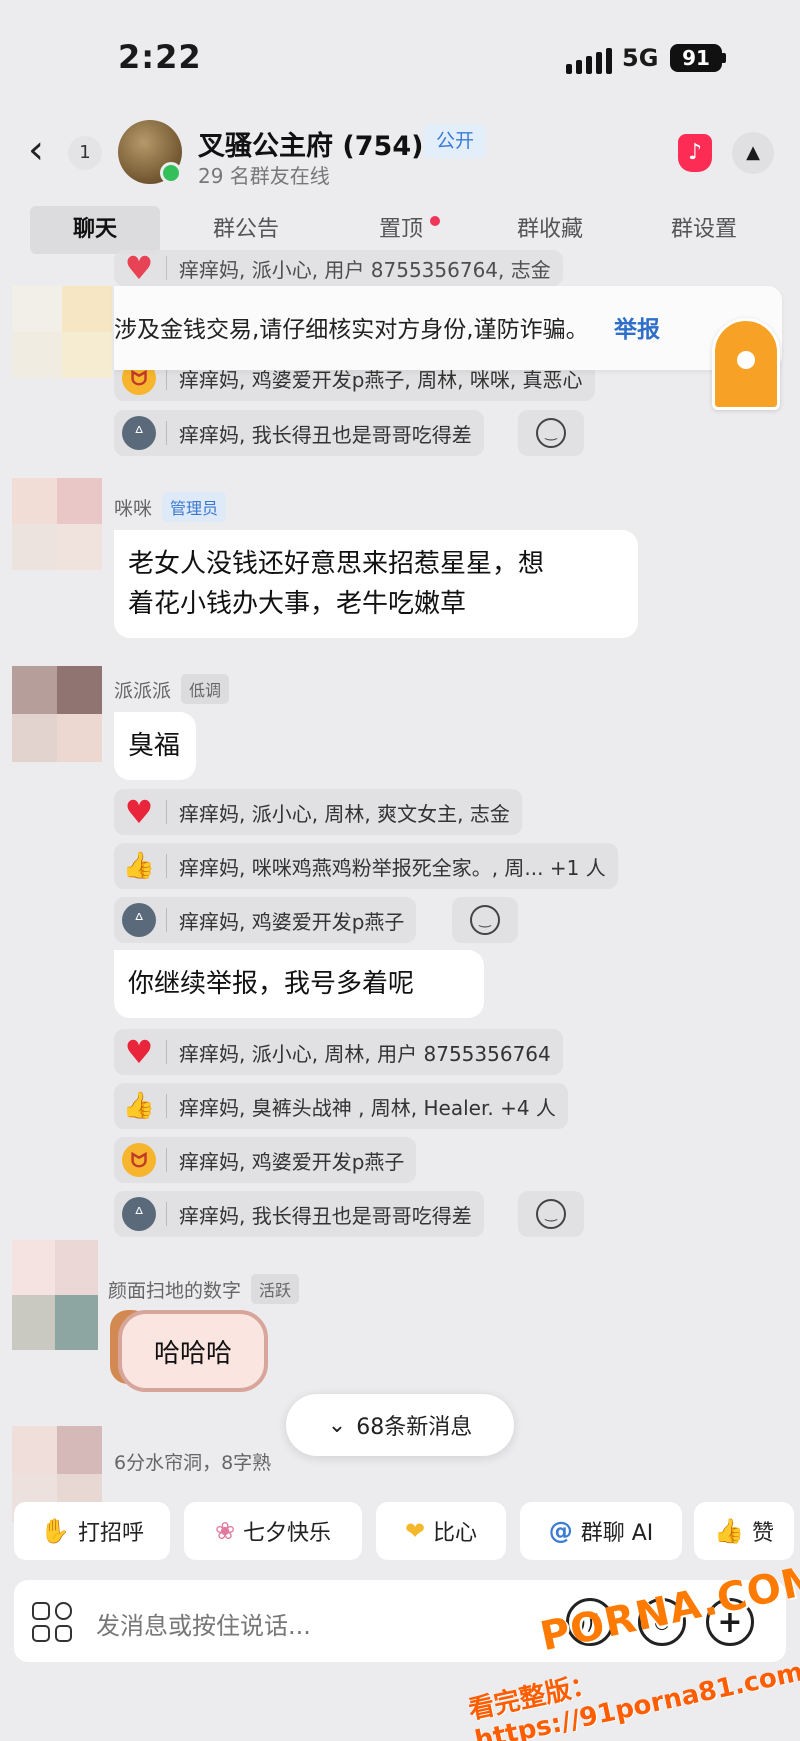 Image resolution: width=800 pixels, height=1741 pixels. I want to click on door-icon, so click(746, 364).